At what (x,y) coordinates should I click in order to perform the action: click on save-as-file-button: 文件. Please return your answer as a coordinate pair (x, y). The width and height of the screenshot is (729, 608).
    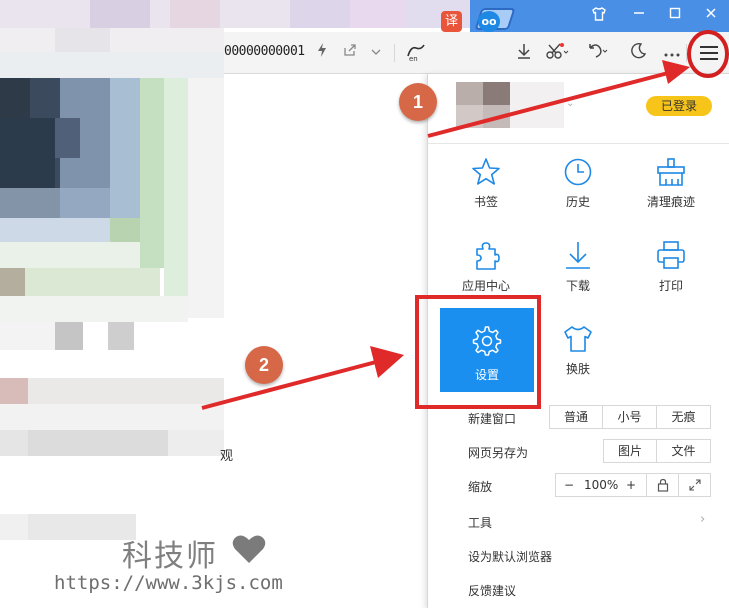
    Looking at the image, I should click on (683, 451).